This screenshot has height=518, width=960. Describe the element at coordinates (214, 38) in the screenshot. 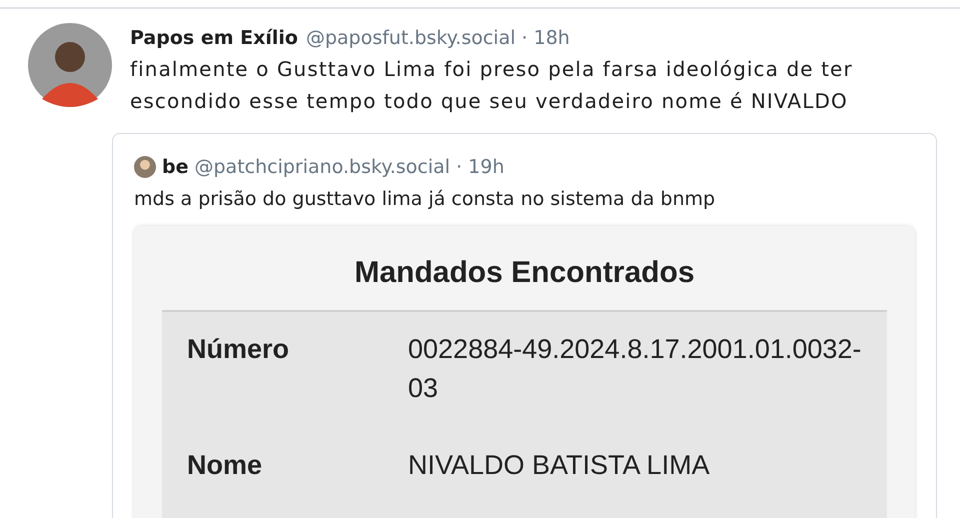

I see `author-name: Papos em Exílio` at that location.